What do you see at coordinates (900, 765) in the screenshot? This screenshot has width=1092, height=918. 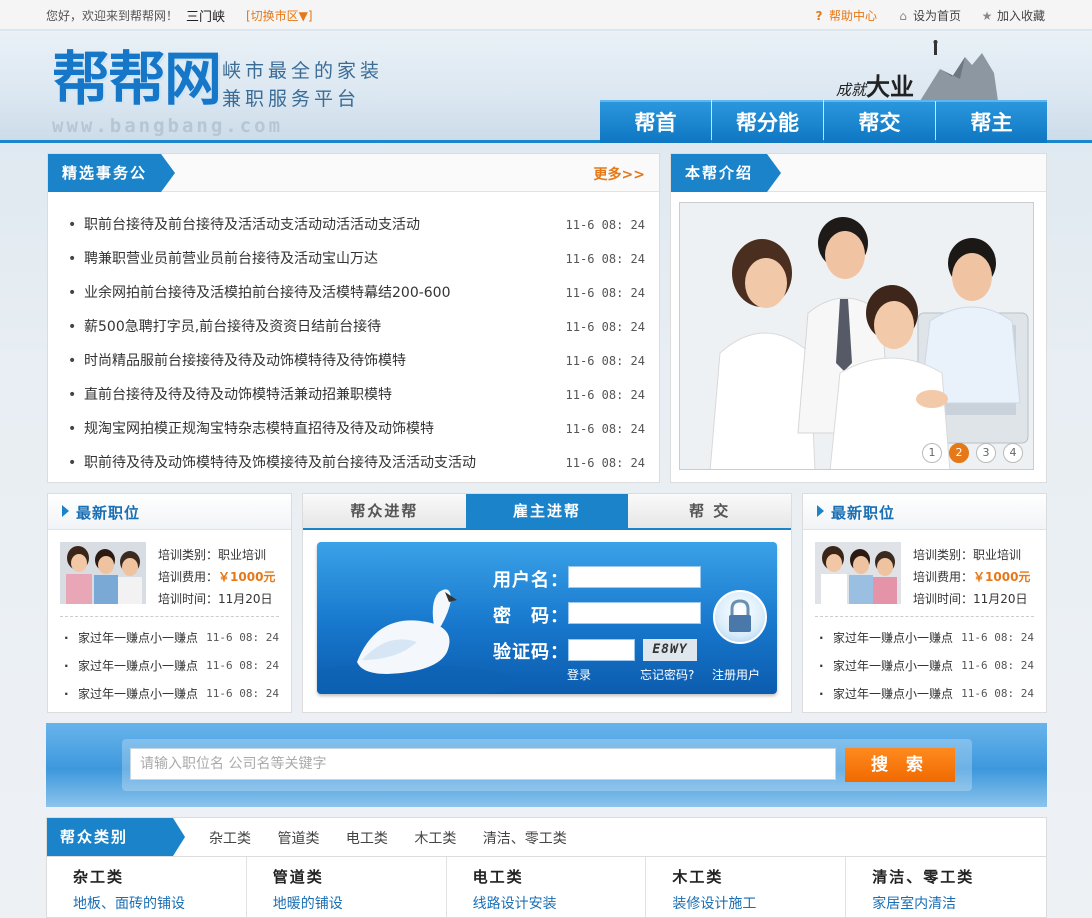 I see `search-button: 搜 索` at bounding box center [900, 765].